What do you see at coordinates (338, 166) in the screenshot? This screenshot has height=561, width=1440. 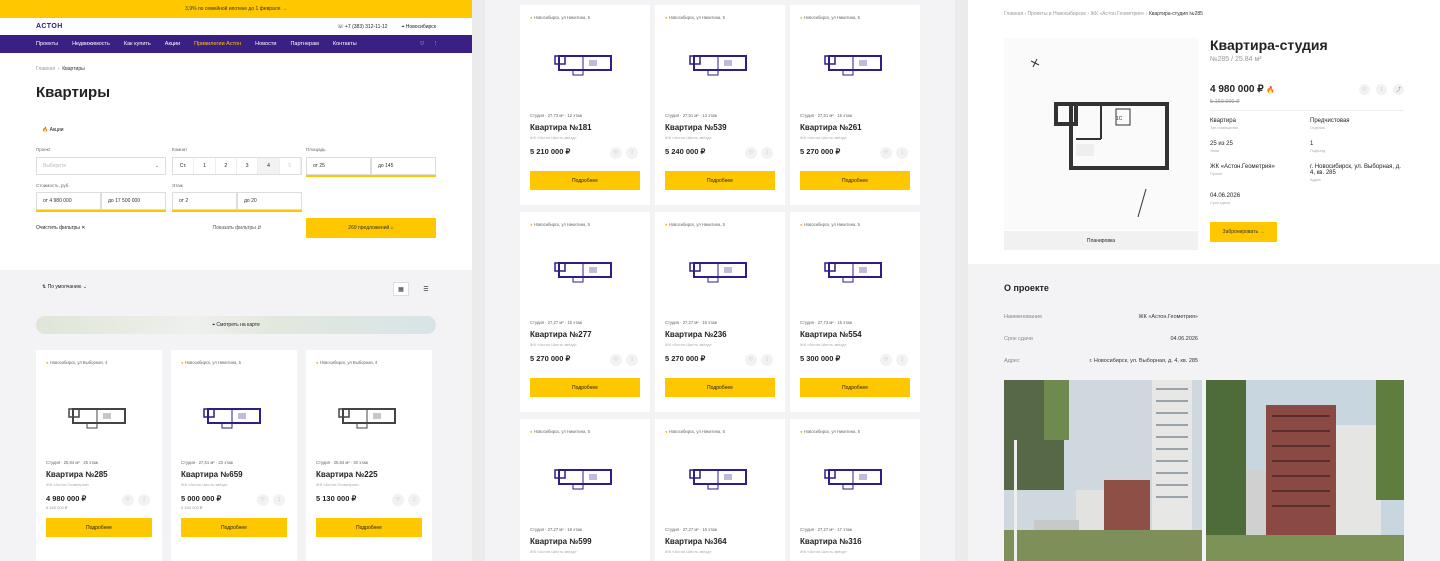 I see `area-from-input: от 25` at bounding box center [338, 166].